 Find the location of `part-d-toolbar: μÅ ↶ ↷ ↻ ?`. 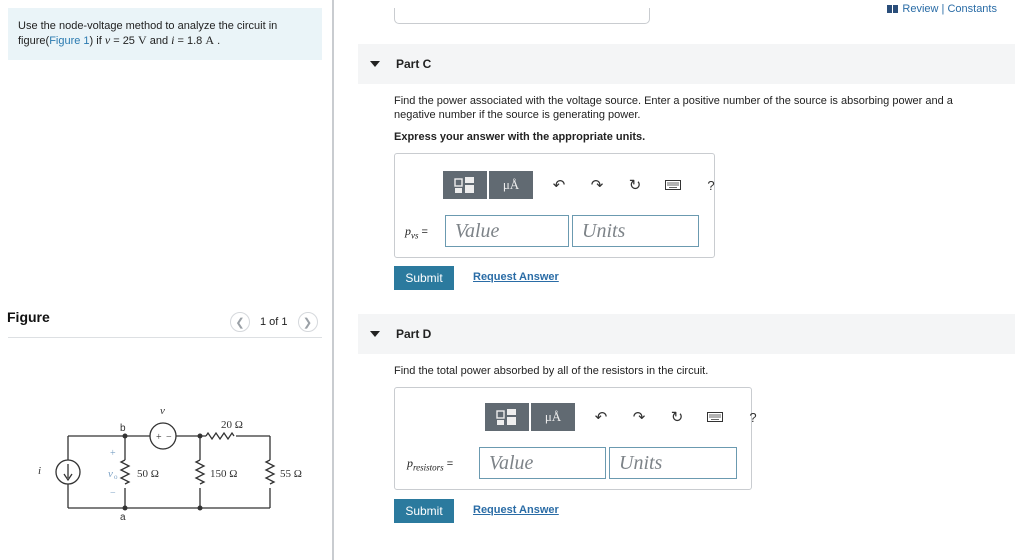

part-d-toolbar: μÅ ↶ ↷ ↻ ? is located at coordinates (625, 417).